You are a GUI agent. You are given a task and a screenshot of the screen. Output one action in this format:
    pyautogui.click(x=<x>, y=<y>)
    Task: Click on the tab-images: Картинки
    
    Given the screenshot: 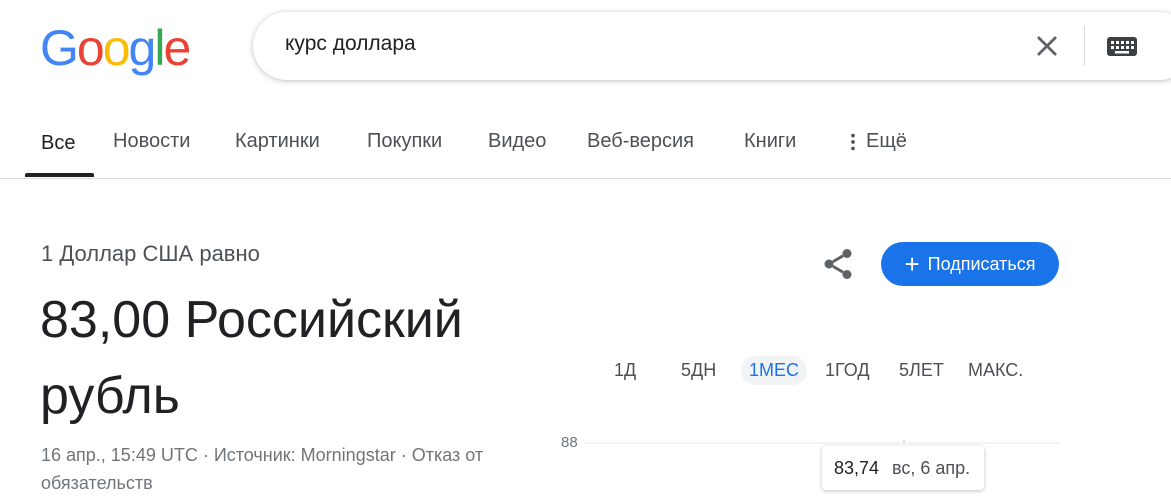 What is the action you would take?
    pyautogui.click(x=277, y=141)
    